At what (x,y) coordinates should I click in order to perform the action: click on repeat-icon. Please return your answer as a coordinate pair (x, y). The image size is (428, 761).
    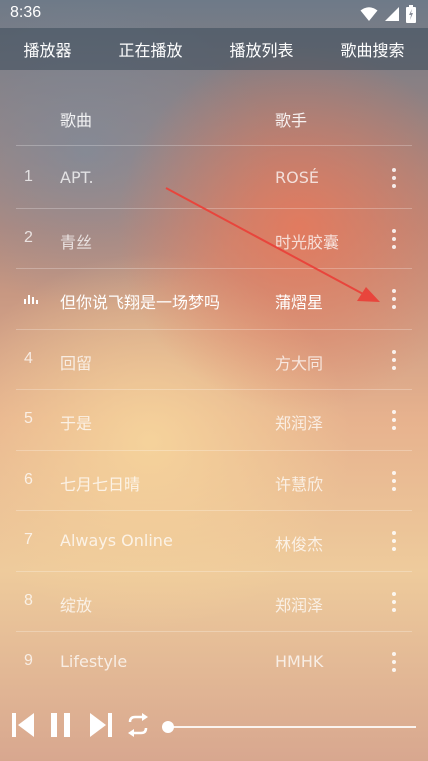
    Looking at the image, I should click on (138, 725).